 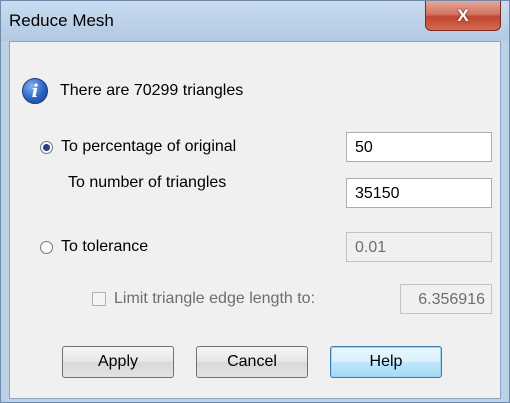 I want to click on radio-percentage-button, so click(x=46, y=147).